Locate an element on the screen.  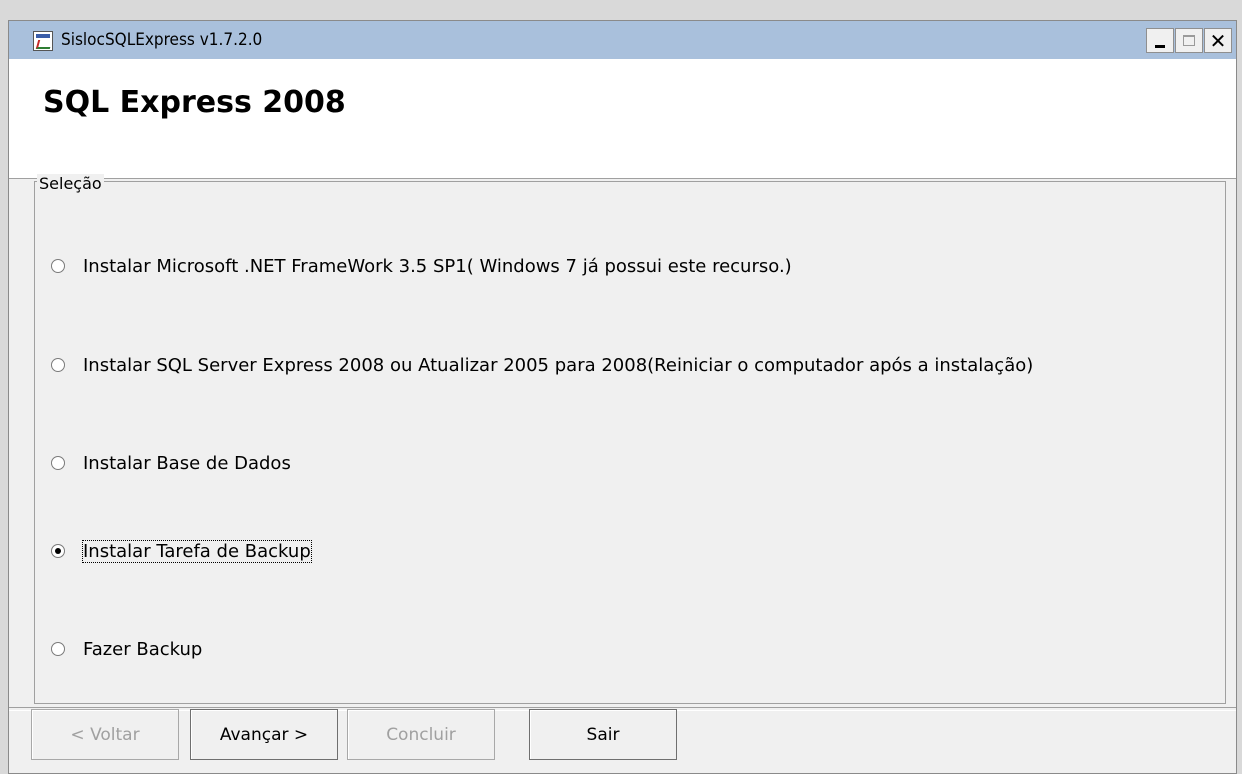
back-button-label: < Voltar is located at coordinates (105, 734).